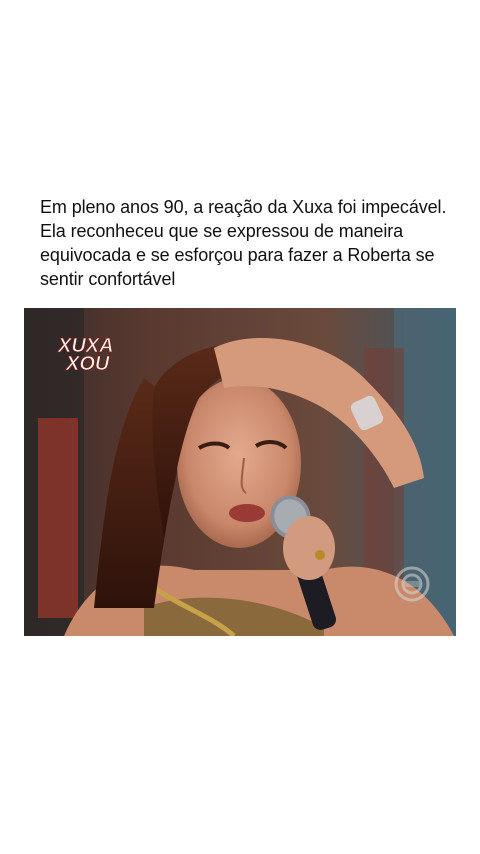  I want to click on caption-line-4: sentir confortável, so click(108, 279).